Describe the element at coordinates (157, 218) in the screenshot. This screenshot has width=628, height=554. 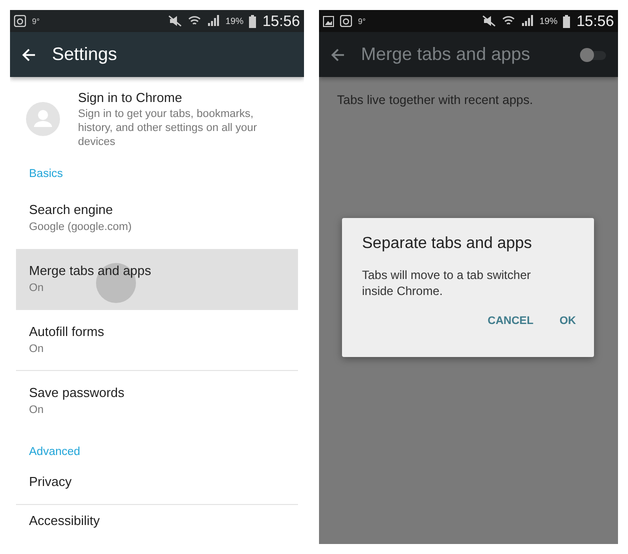
I see `settings-item: Search engine Google (google.com)` at that location.